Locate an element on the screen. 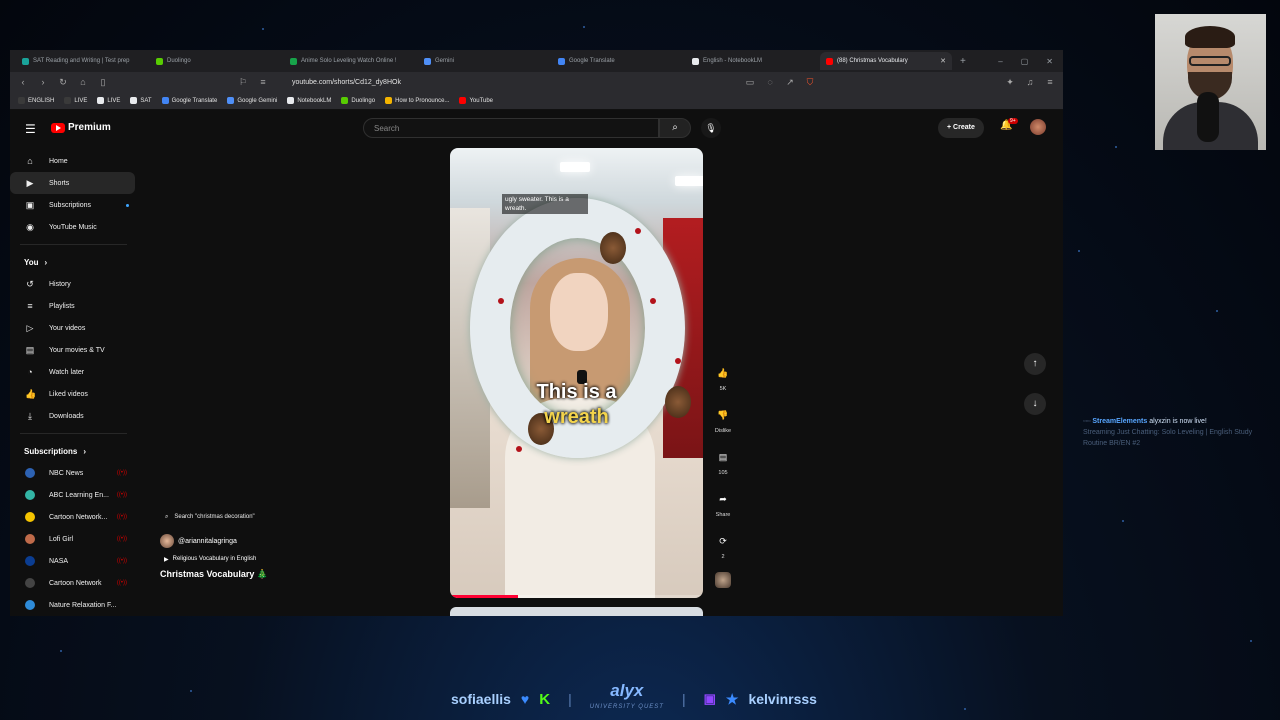 This screenshot has height=720, width=1280. sidebar-item: ▷ Your videos is located at coordinates (72, 328).